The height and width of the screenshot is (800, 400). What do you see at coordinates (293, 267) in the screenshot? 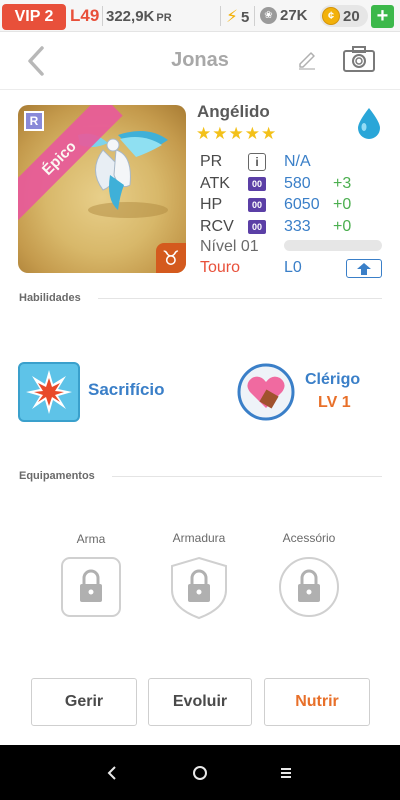
I see `link-level: L0` at bounding box center [293, 267].